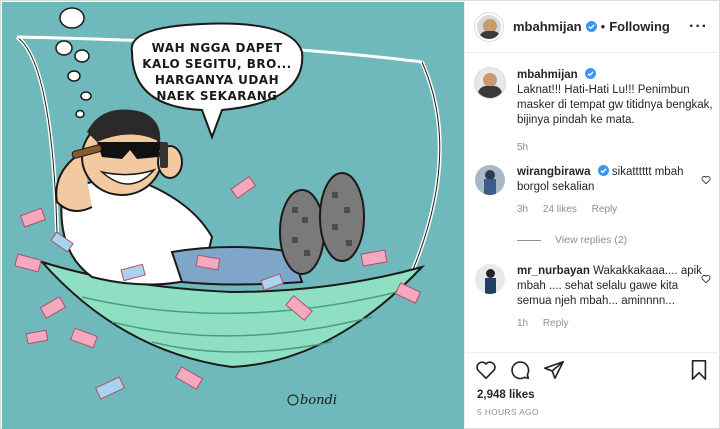 This screenshot has width=720, height=429. What do you see at coordinates (560, 209) in the screenshot?
I see `comment-likes: 24 likes` at bounding box center [560, 209].